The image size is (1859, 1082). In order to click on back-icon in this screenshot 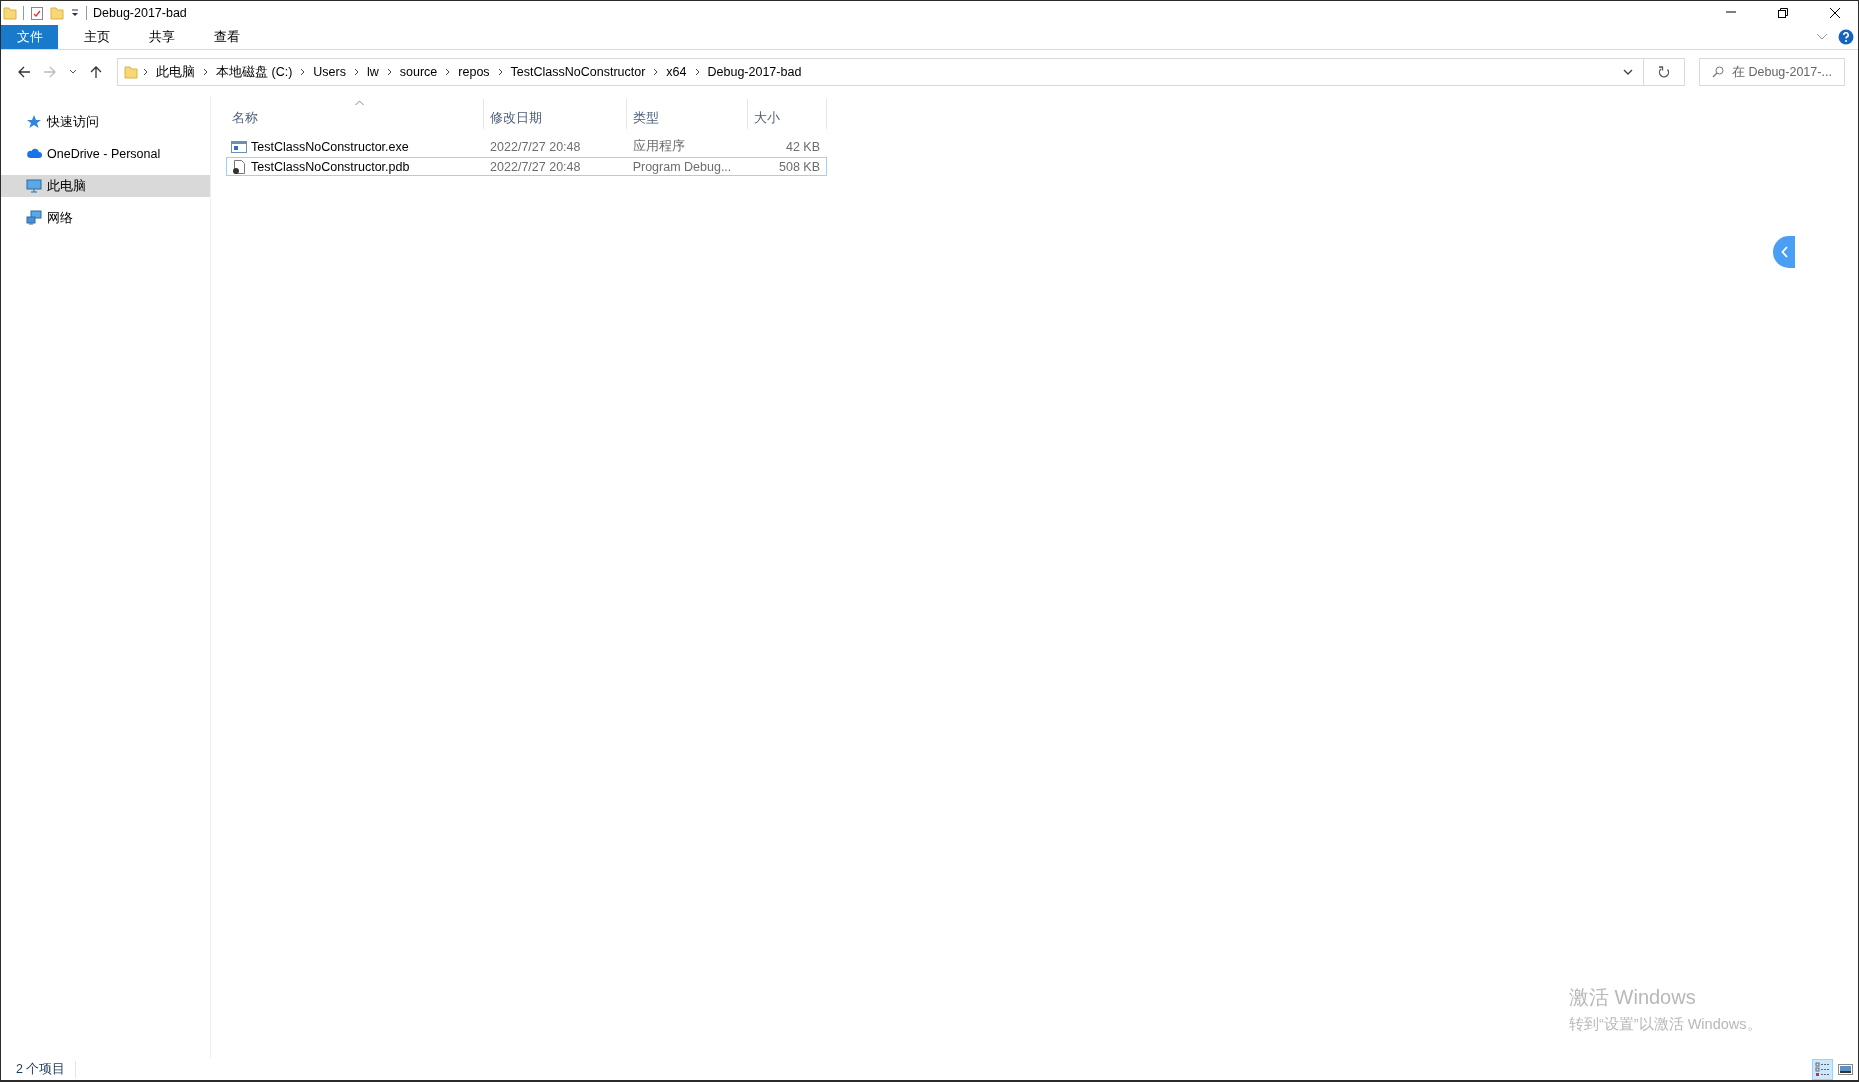, I will do `click(24, 72)`.